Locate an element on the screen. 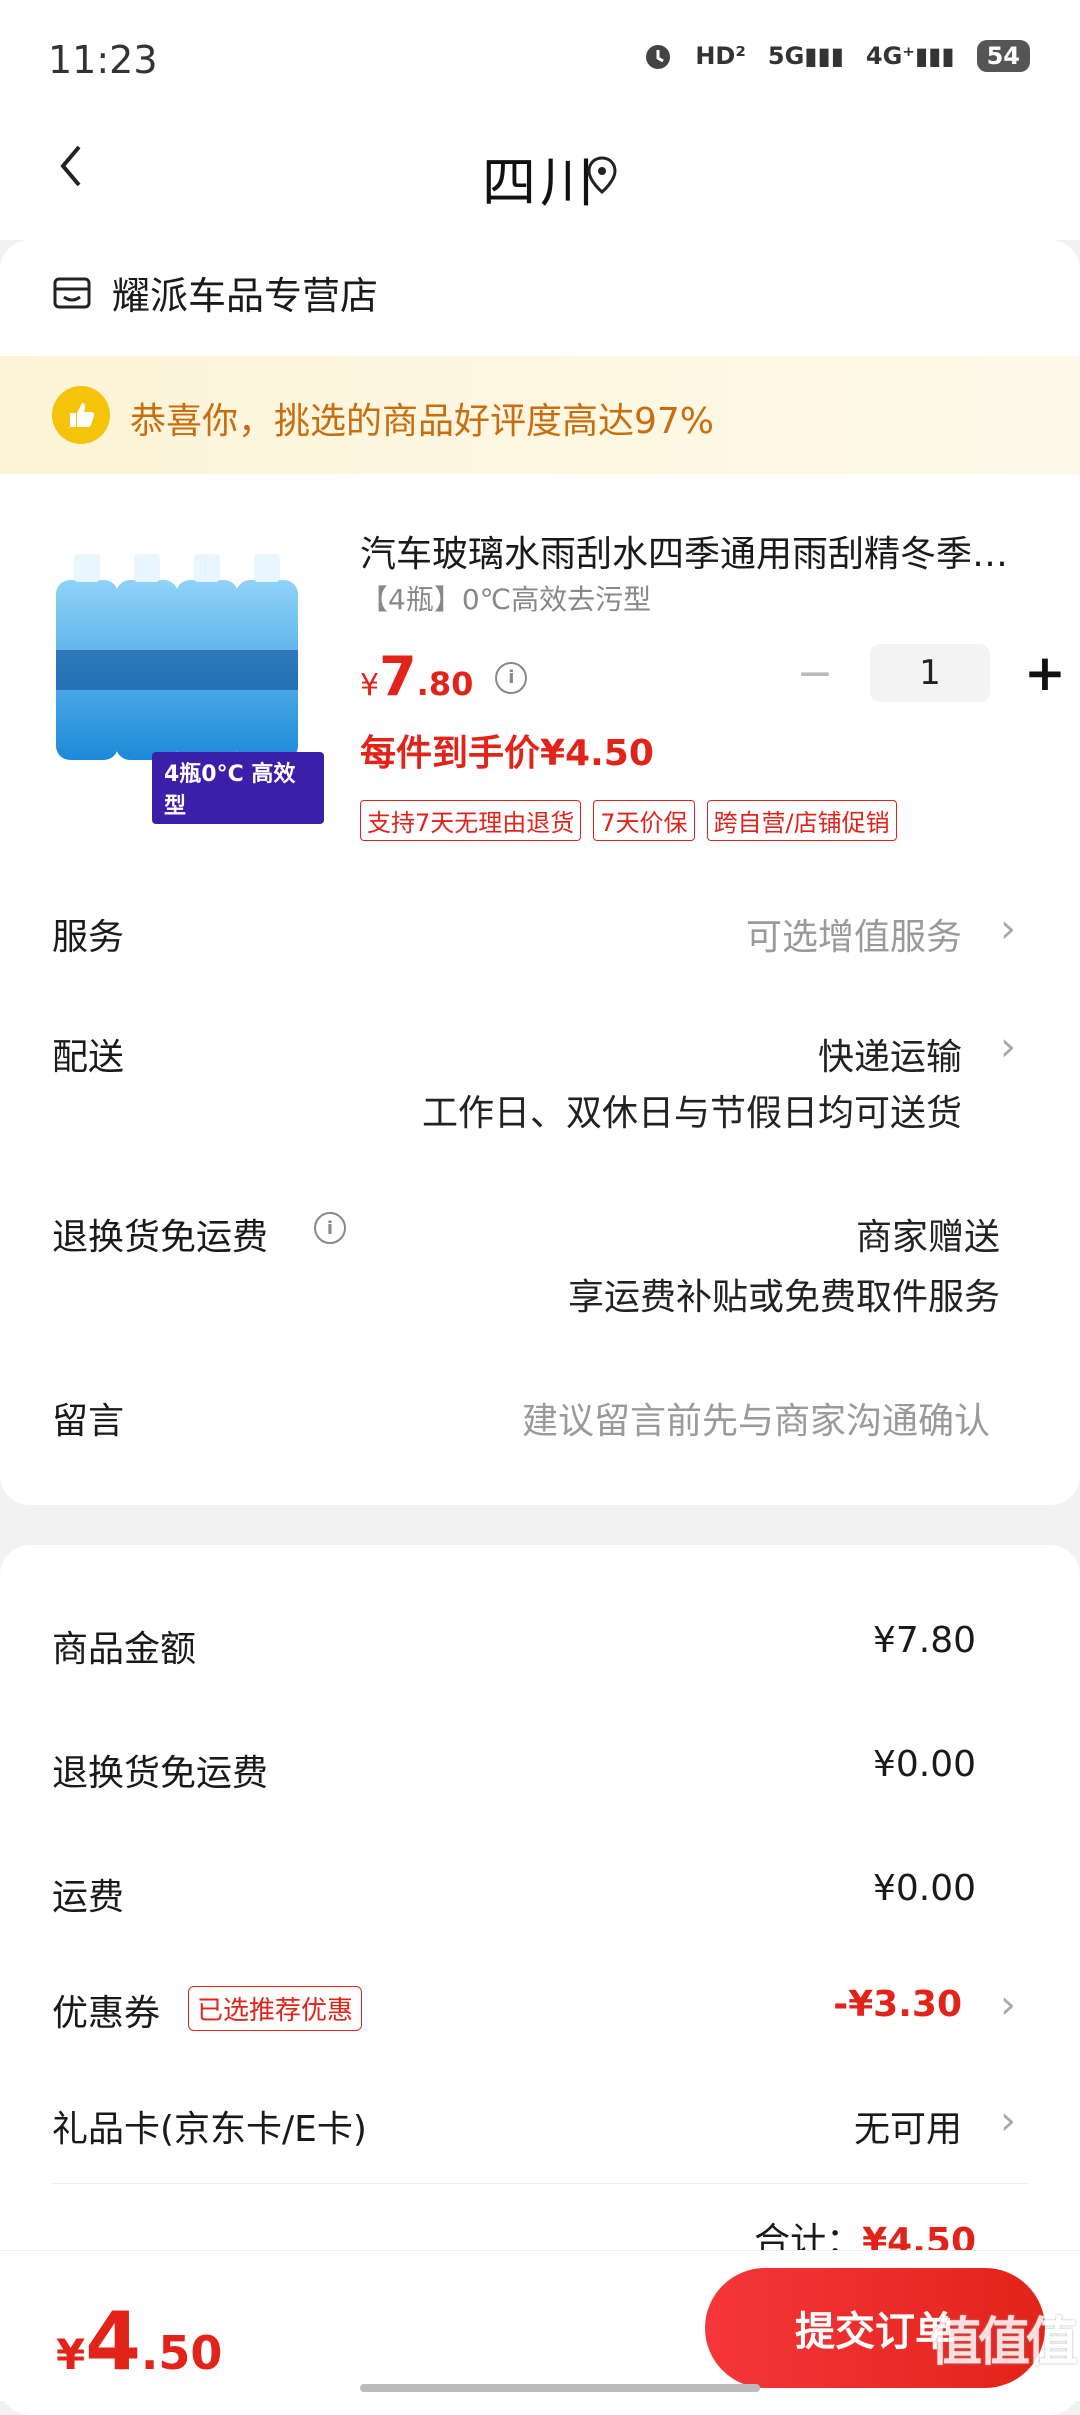  goods-amount-value: ¥7.80 is located at coordinates (924, 1640).